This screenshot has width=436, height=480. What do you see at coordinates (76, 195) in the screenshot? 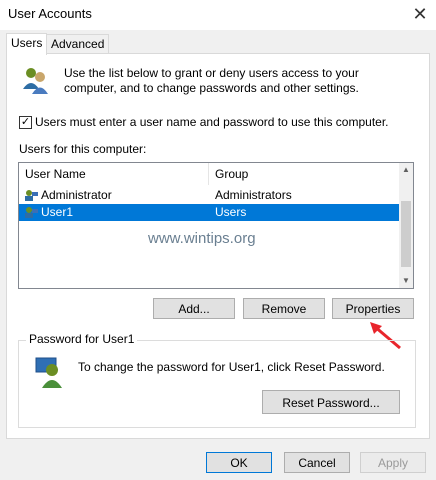
I see `list-item-name: Administrator` at bounding box center [76, 195].